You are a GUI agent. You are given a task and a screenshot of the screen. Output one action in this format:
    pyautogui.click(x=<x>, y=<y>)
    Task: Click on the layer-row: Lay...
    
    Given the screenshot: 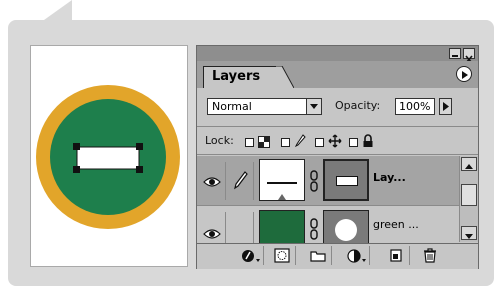 What is the action you would take?
    pyautogui.click(x=328, y=181)
    